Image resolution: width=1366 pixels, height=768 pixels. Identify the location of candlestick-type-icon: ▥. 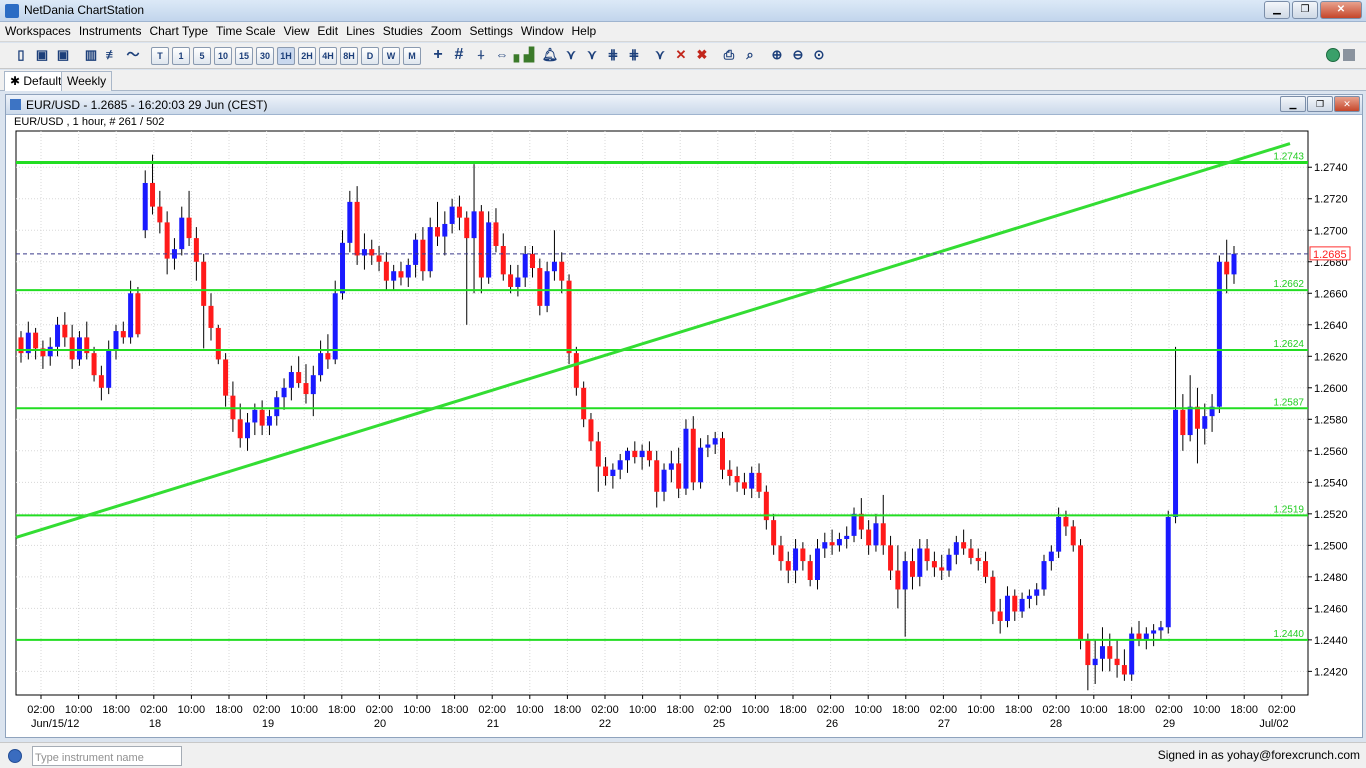
(91, 56).